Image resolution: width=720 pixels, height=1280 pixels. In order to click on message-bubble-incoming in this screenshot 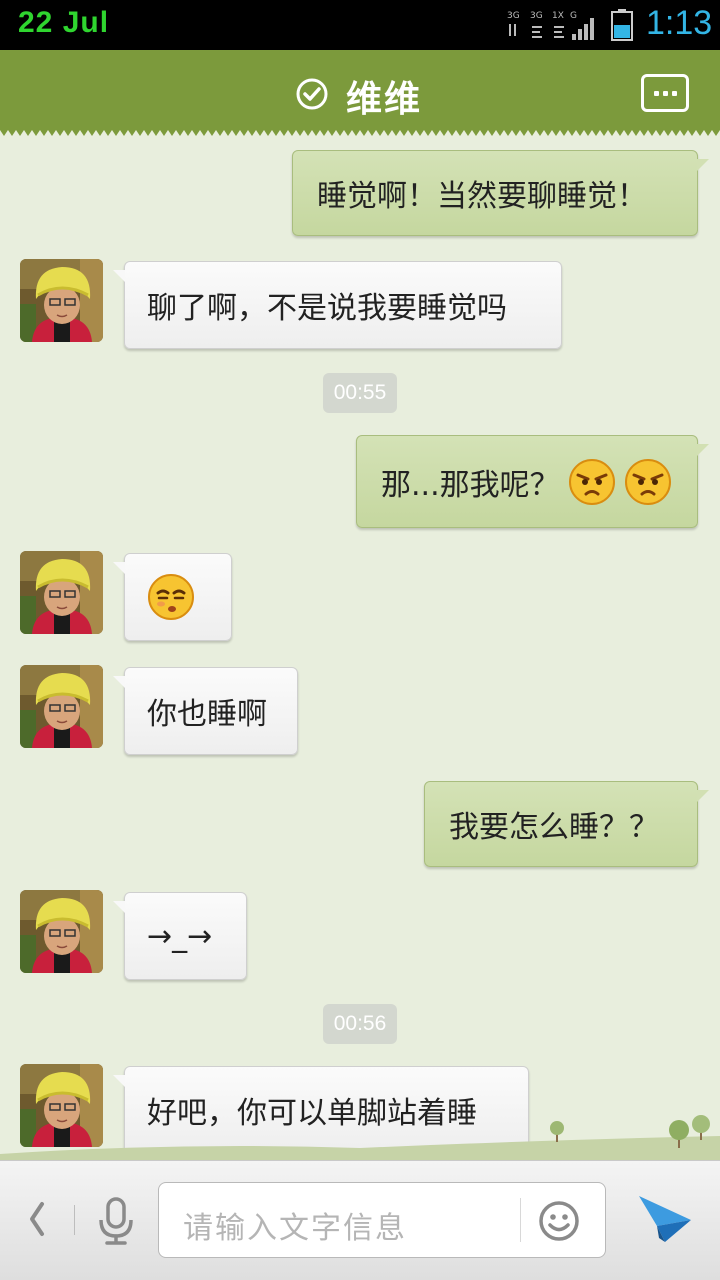, I will do `click(172, 597)`.